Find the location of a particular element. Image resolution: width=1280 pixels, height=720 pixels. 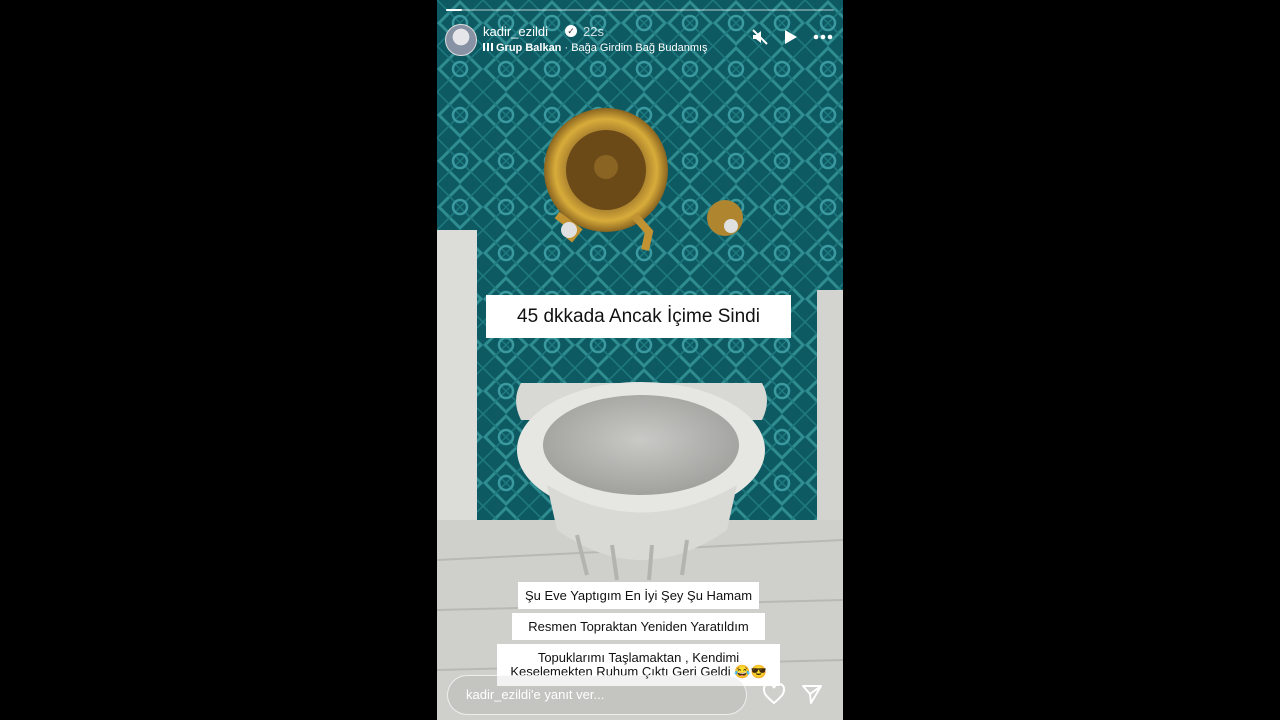

verified-badge-icon: ✓ is located at coordinates (571, 31).